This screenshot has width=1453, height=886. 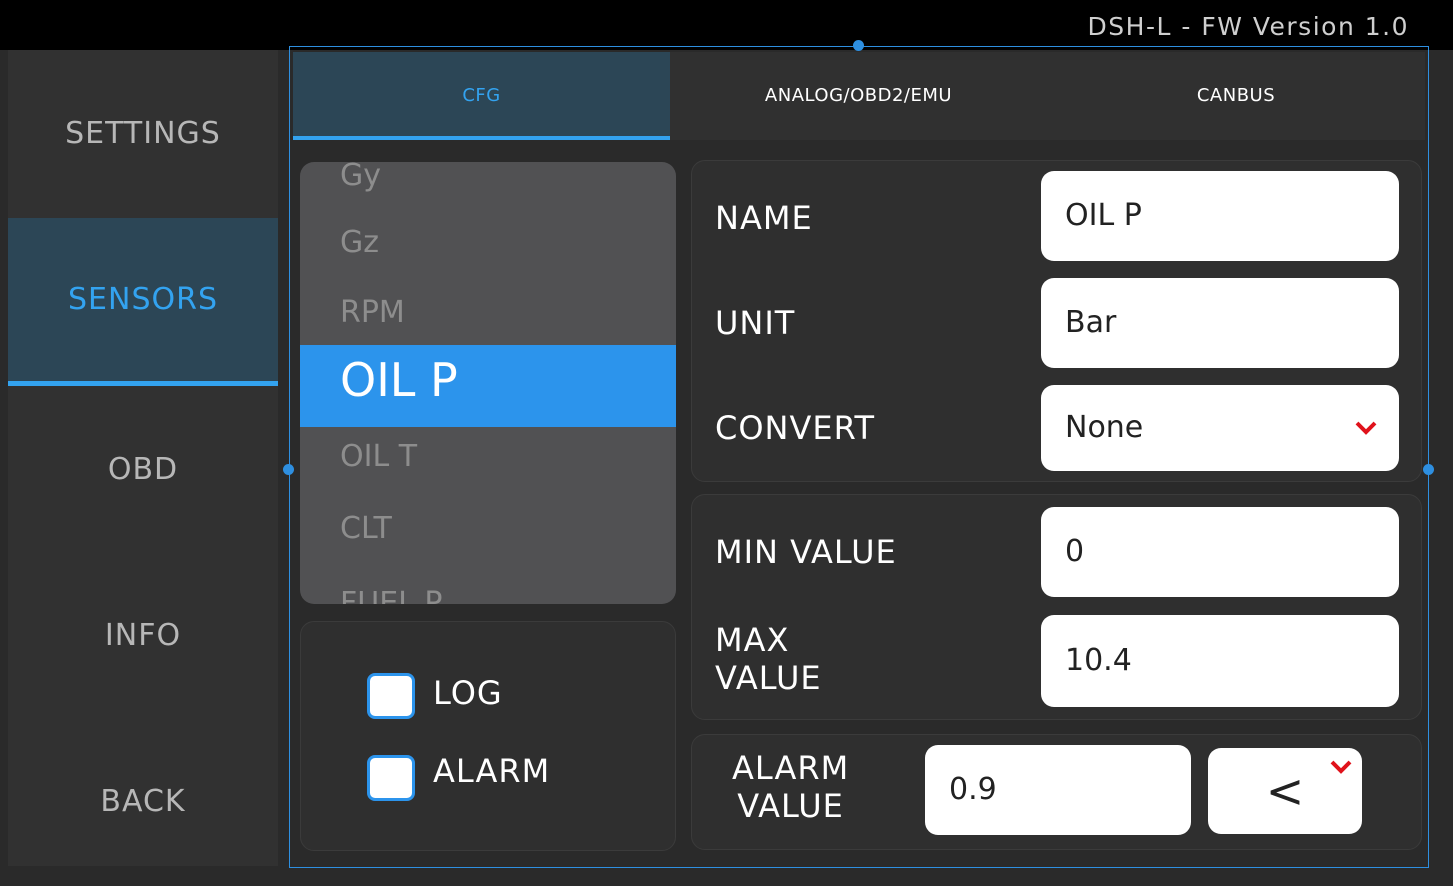 I want to click on resize-handle-right, so click(x=1428, y=469).